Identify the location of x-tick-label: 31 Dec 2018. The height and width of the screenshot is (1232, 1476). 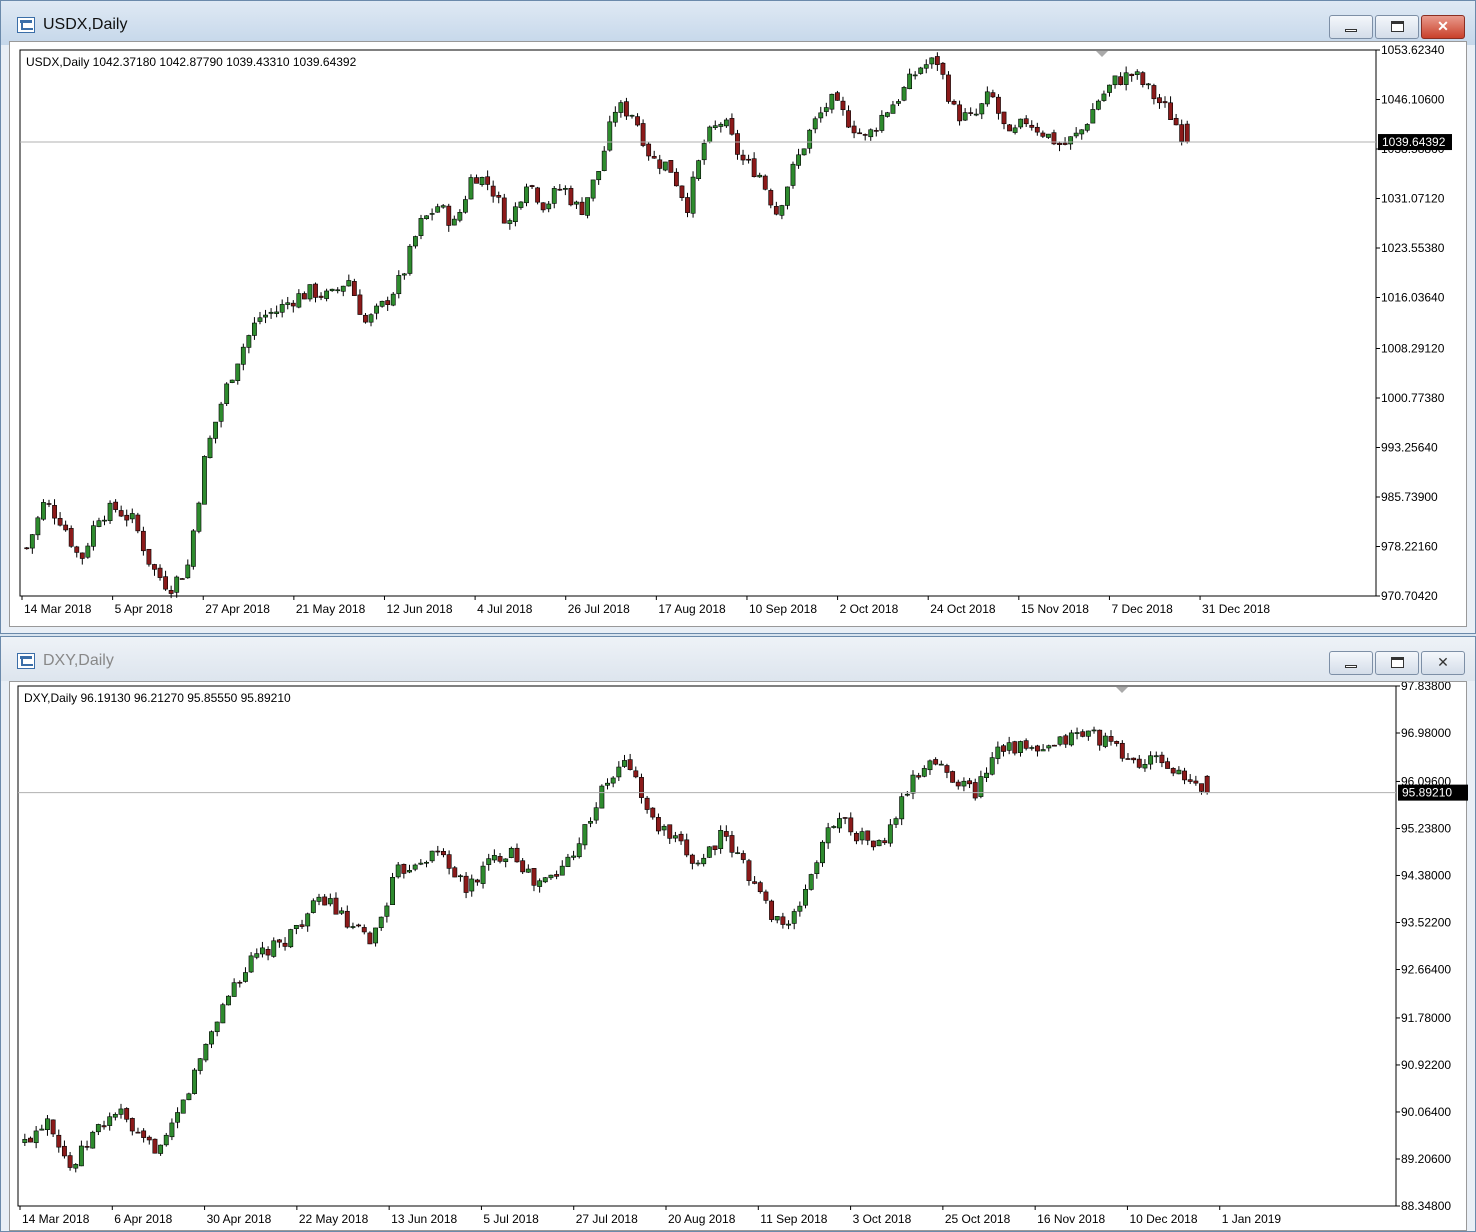
(1236, 609).